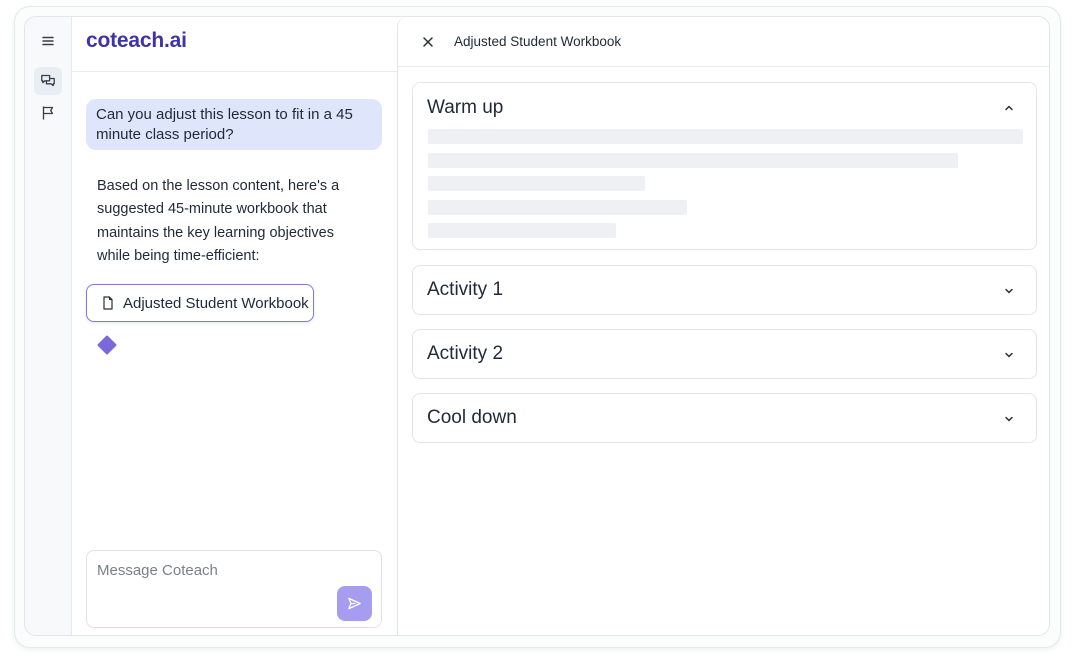  Describe the element at coordinates (107, 345) in the screenshot. I see `assistant-indicator-icon` at that location.